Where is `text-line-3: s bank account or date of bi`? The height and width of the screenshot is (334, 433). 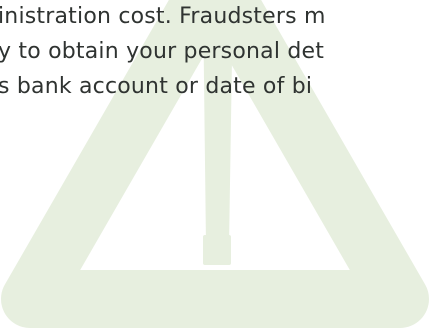 text-line-3: s bank account or date of bi is located at coordinates (156, 86).